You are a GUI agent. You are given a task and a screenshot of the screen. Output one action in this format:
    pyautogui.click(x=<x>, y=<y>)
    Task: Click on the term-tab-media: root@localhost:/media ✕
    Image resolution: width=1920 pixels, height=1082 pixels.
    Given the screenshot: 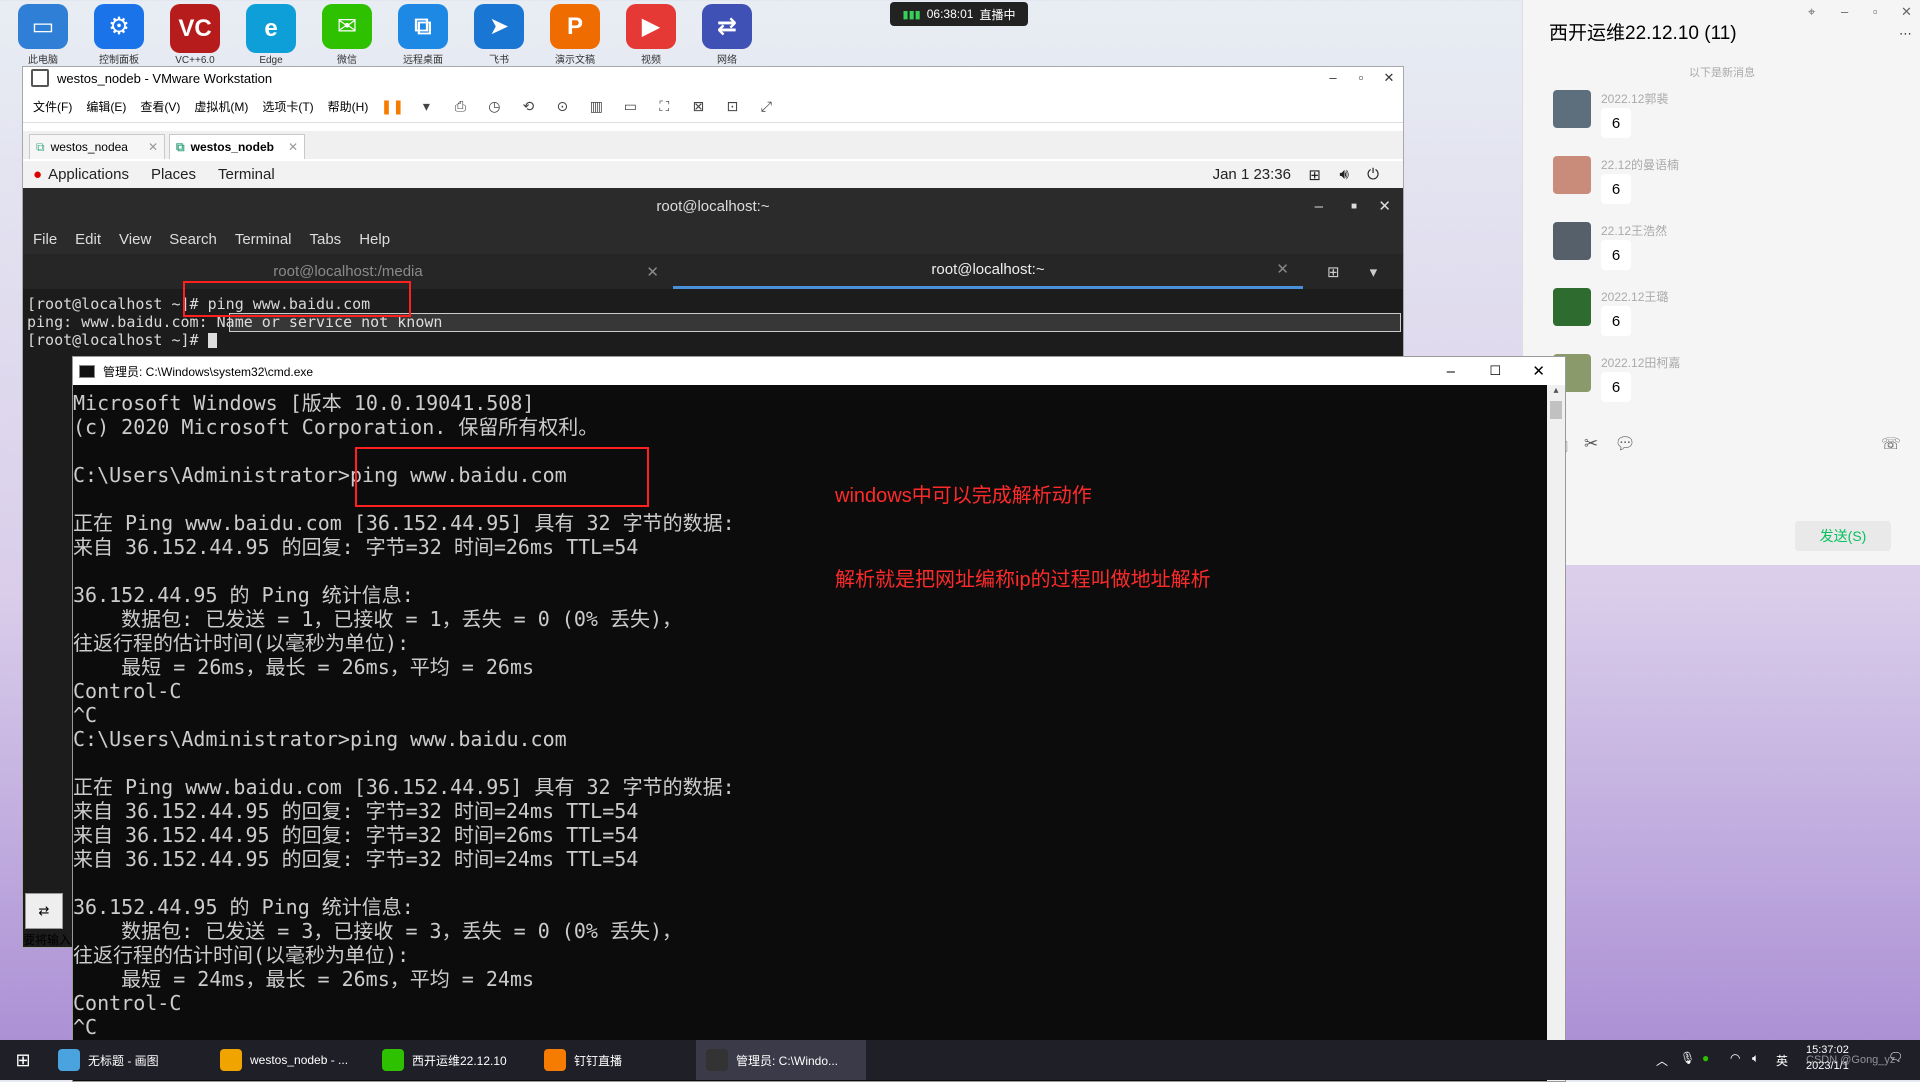 What is the action you would take?
    pyautogui.click(x=348, y=272)
    